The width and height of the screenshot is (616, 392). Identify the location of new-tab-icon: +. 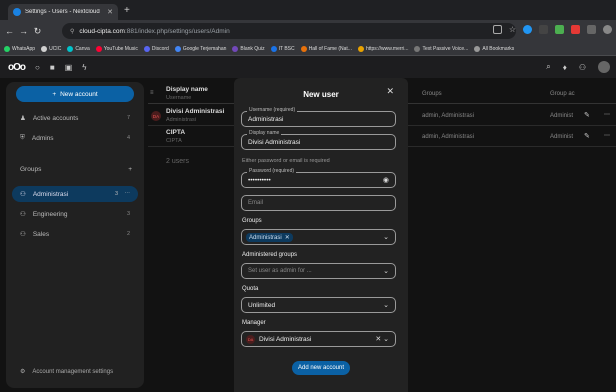
(127, 10).